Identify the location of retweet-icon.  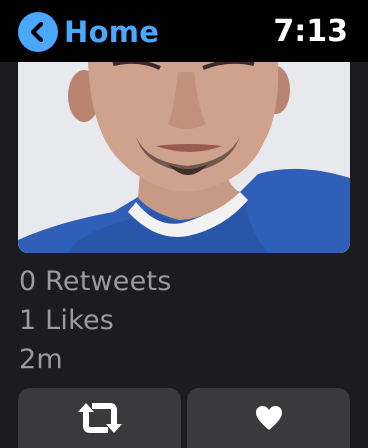
(99, 418).